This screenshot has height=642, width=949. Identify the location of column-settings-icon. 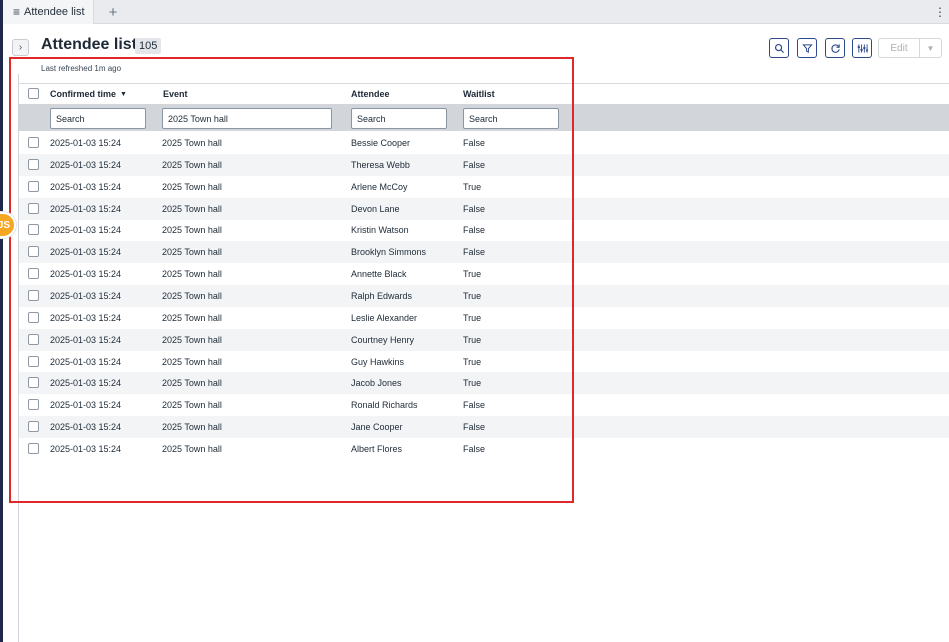
(862, 48).